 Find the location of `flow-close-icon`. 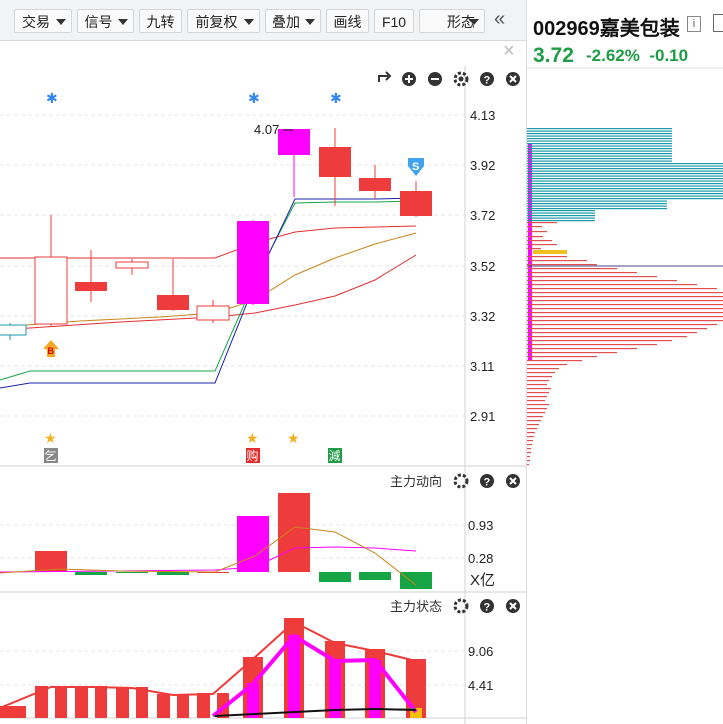

flow-close-icon is located at coordinates (513, 481).